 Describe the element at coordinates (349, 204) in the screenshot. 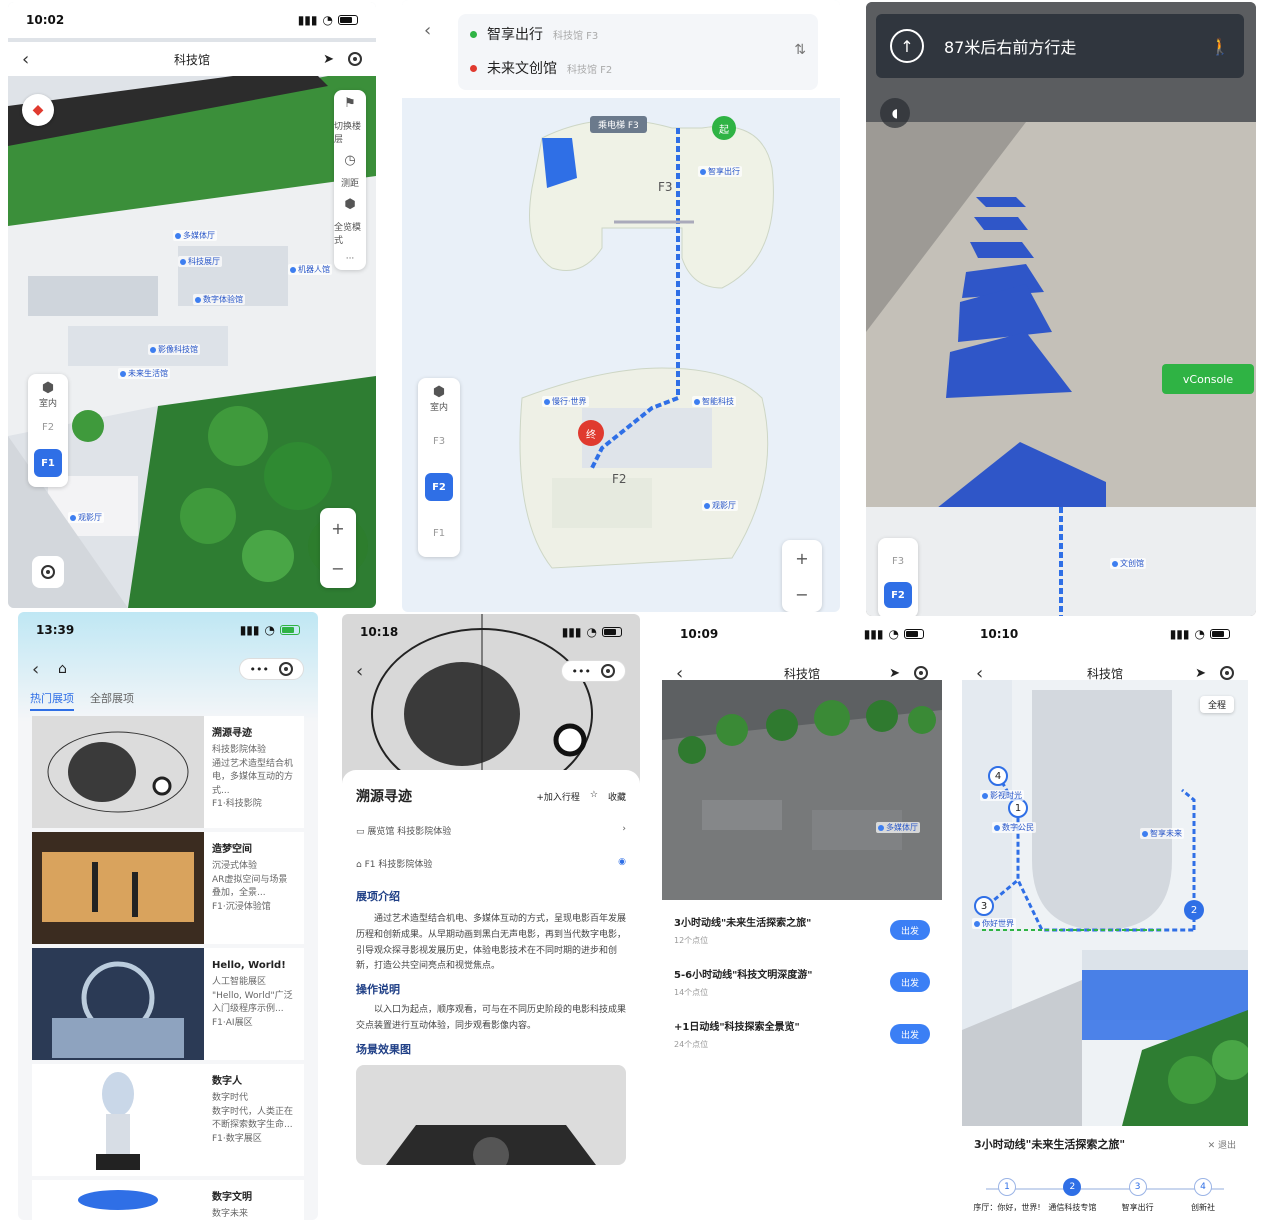

I see `cube-icon: ⬢` at that location.